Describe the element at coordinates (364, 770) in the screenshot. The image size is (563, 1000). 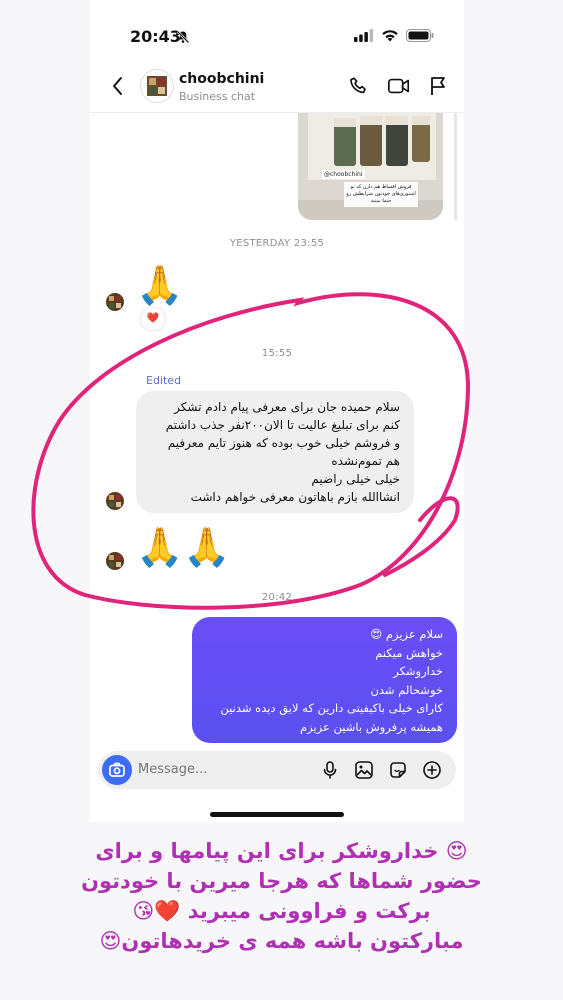
I see `gallery-icon` at that location.